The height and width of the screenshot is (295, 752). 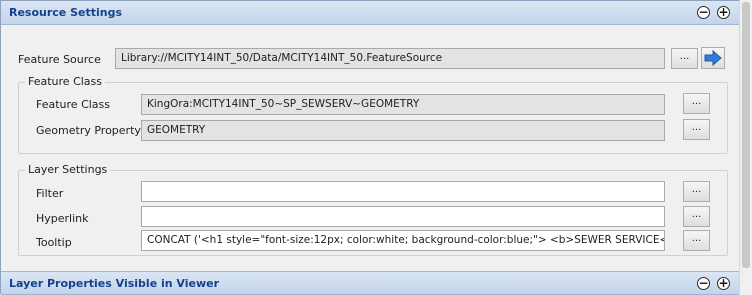 I want to click on feature-class-label: Feature Class, so click(x=73, y=104).